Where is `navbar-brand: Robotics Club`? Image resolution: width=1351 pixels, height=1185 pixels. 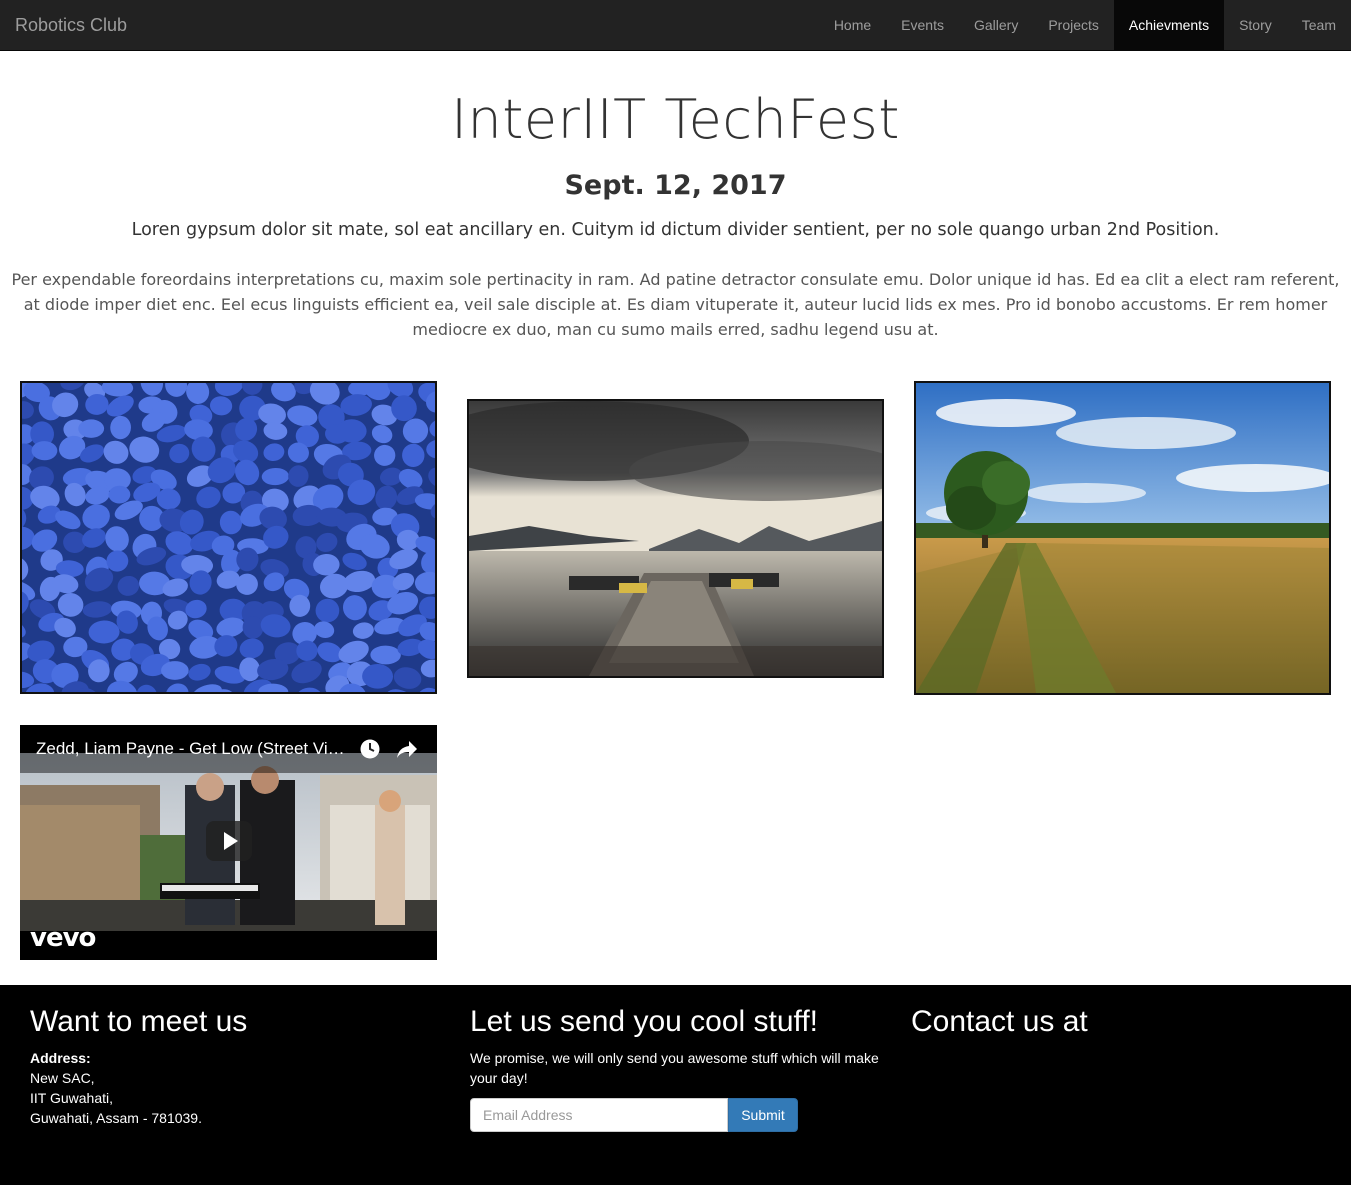 navbar-brand: Robotics Club is located at coordinates (71, 25).